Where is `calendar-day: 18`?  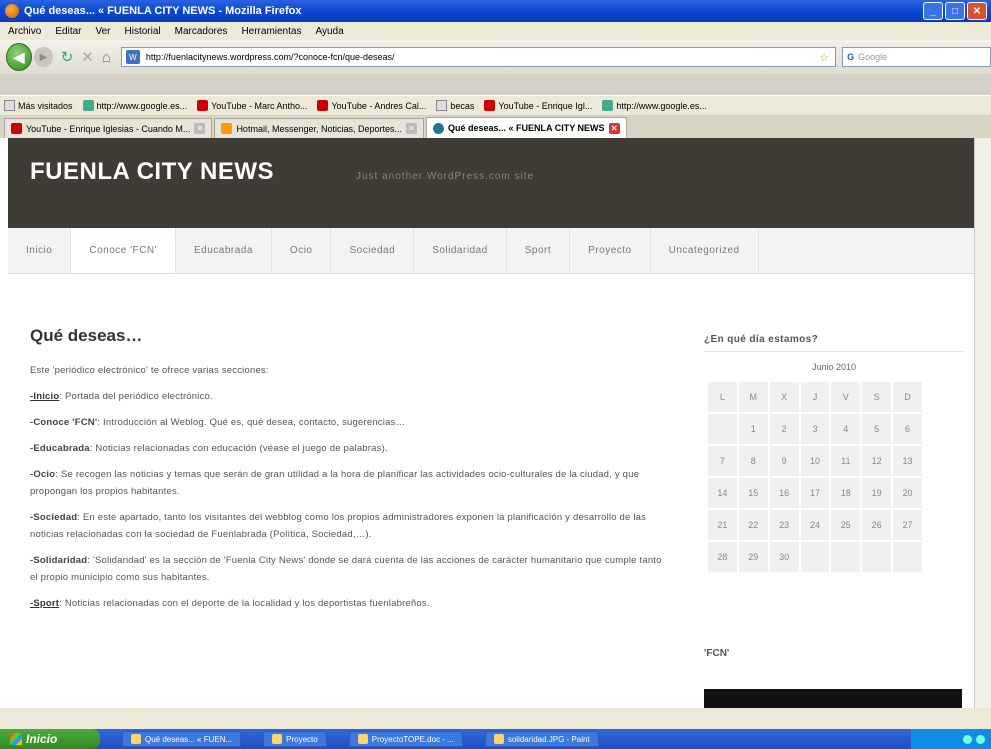
calendar-day: 18 is located at coordinates (846, 493).